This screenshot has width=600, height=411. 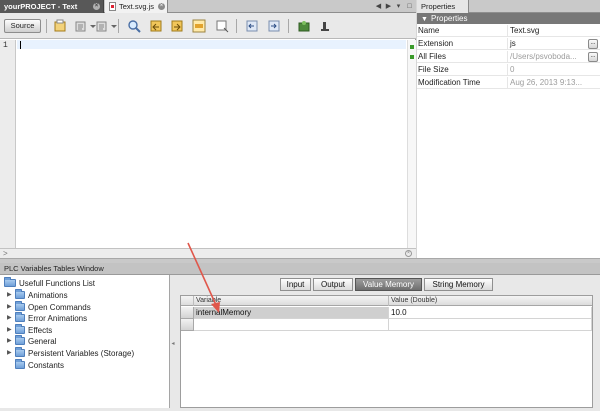 What do you see at coordinates (512, 69) in the screenshot?
I see `property-value: 0` at bounding box center [512, 69].